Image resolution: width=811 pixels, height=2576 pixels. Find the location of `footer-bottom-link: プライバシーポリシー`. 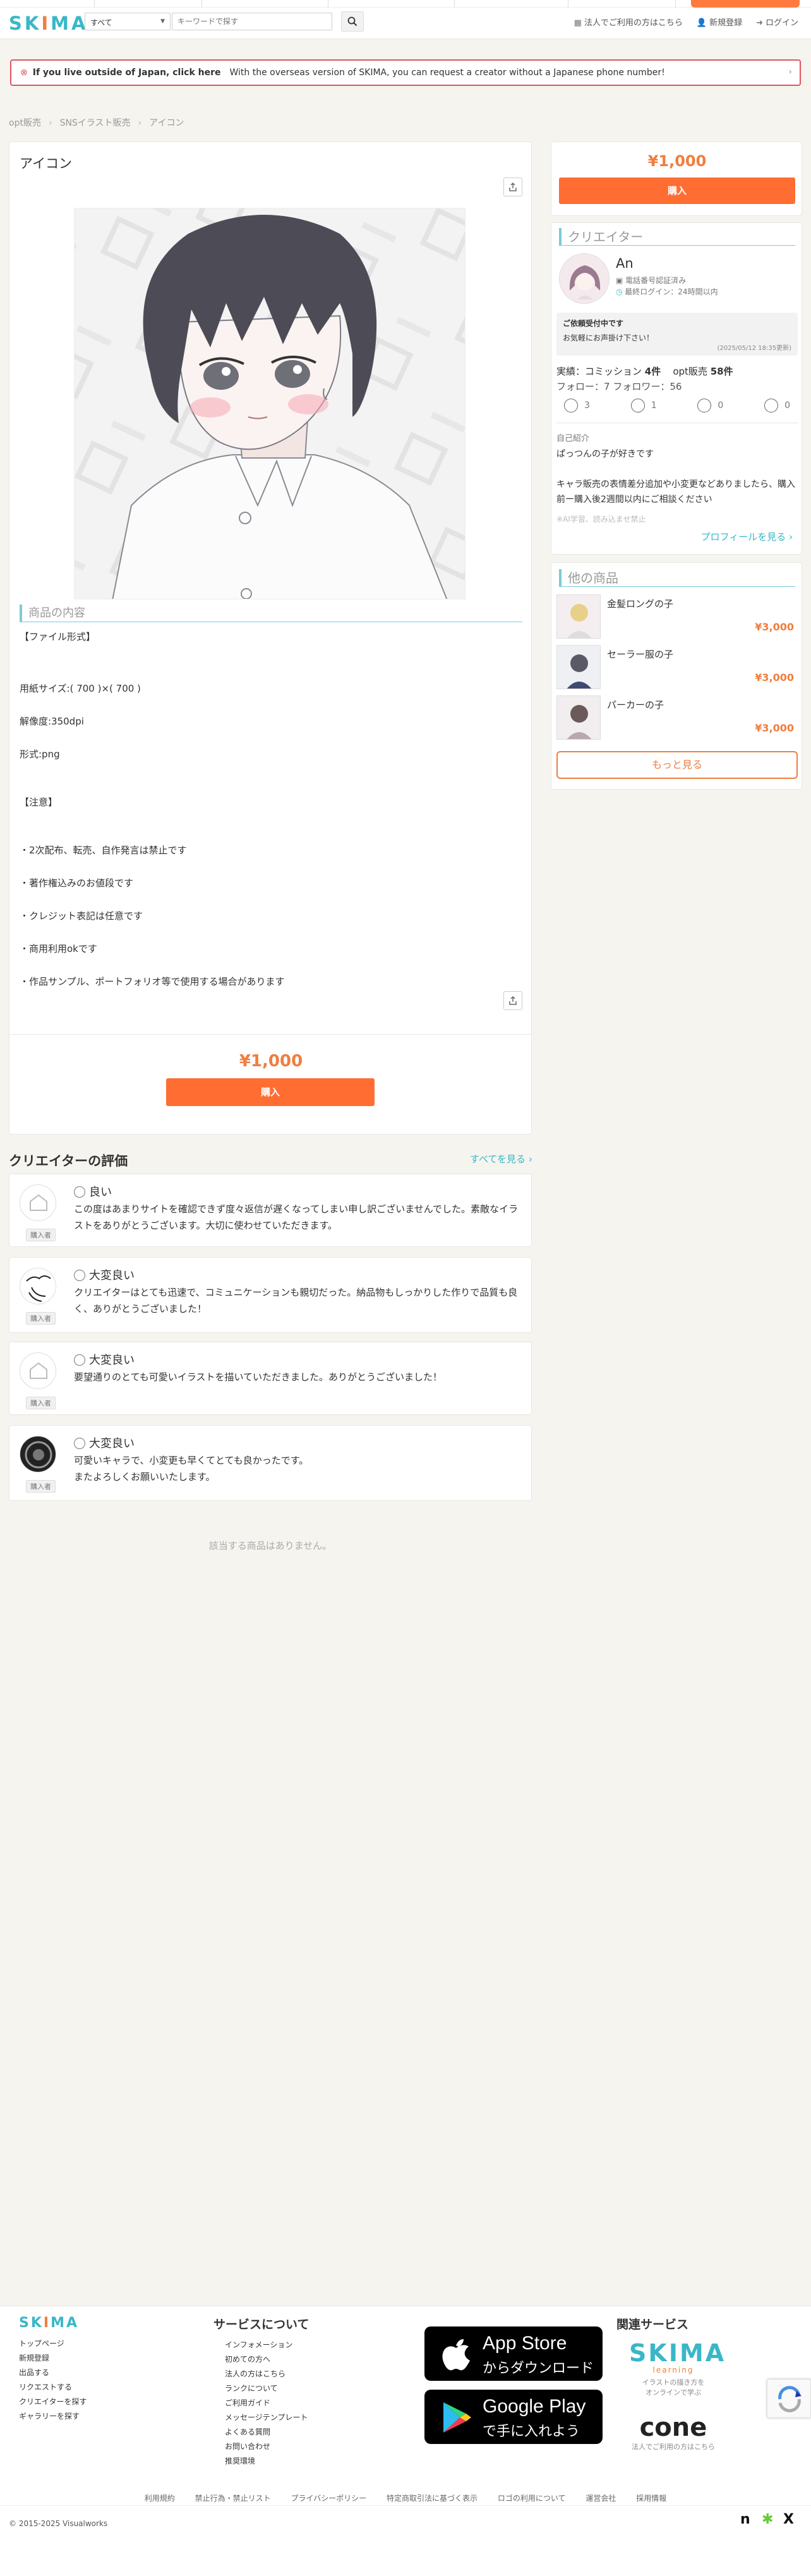

footer-bottom-link: プライバシーポリシー is located at coordinates (329, 2498).